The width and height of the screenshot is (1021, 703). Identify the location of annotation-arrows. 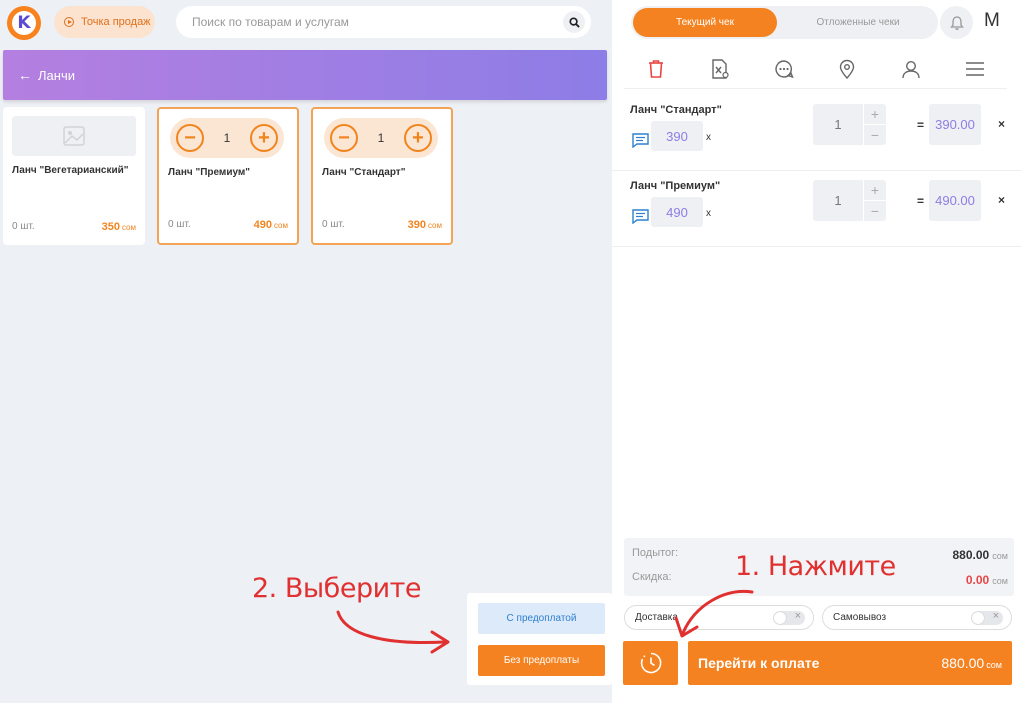
(545, 621).